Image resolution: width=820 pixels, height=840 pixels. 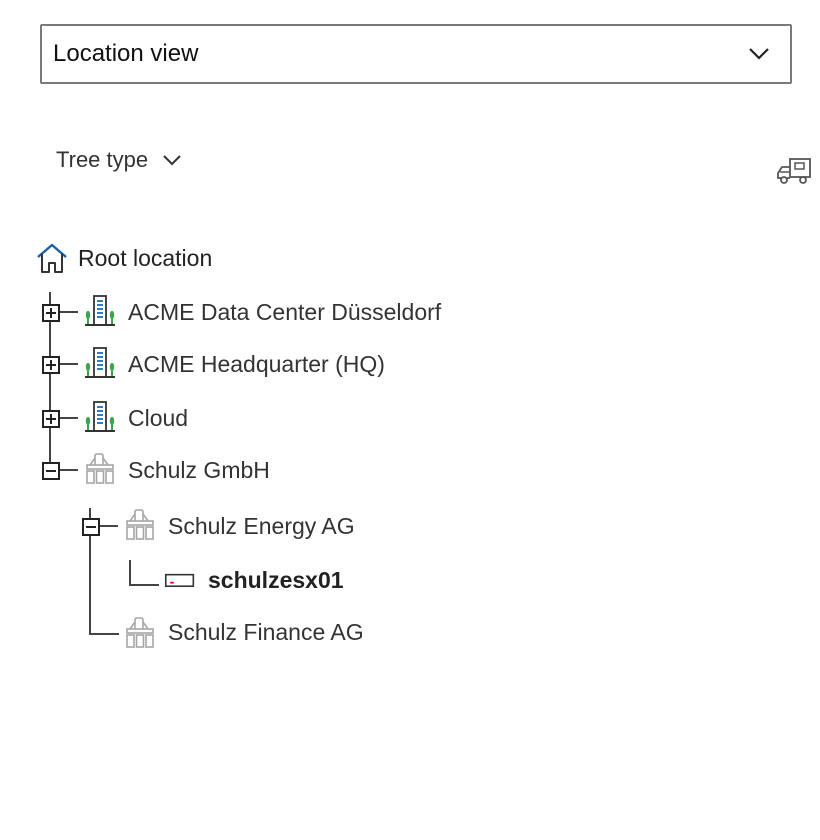 What do you see at coordinates (199, 470) in the screenshot?
I see `tree-node-label: Schulz GmbH` at bounding box center [199, 470].